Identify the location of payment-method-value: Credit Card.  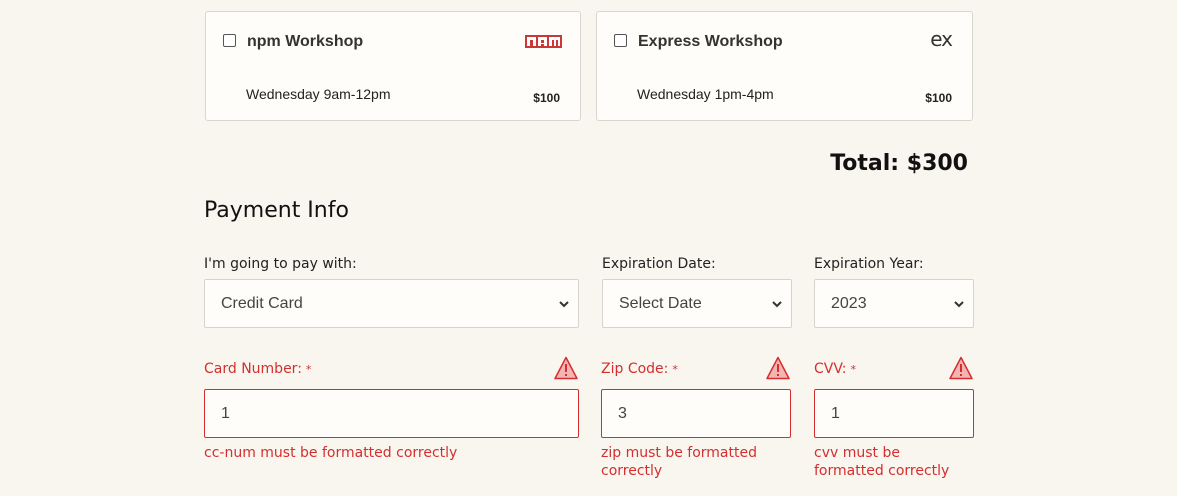
(262, 303).